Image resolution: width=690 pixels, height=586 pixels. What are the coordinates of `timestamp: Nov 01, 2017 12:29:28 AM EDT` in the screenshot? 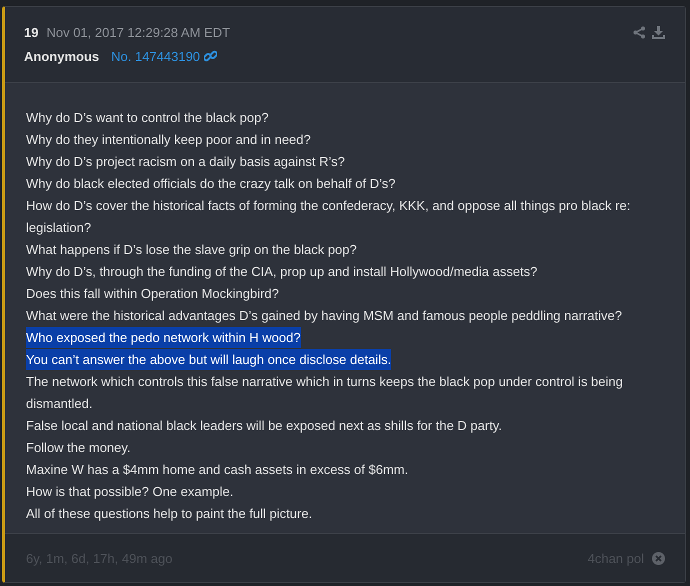 It's located at (138, 32).